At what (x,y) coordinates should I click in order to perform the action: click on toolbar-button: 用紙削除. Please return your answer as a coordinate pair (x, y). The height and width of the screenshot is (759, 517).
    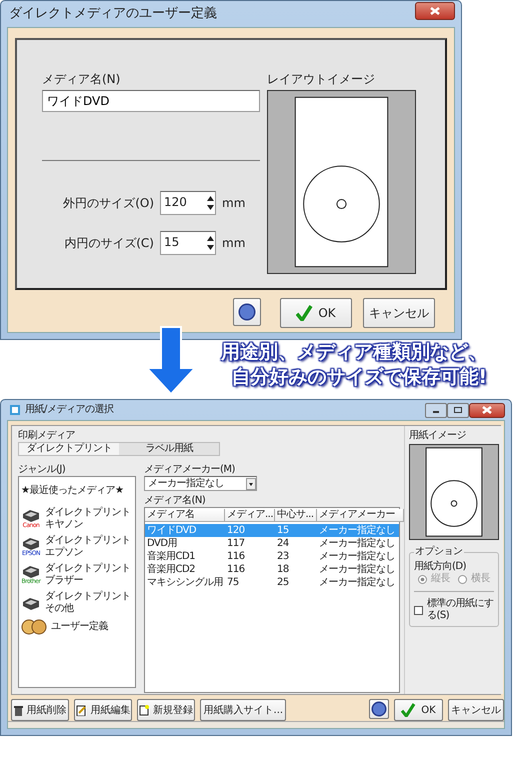
    Looking at the image, I should click on (40, 710).